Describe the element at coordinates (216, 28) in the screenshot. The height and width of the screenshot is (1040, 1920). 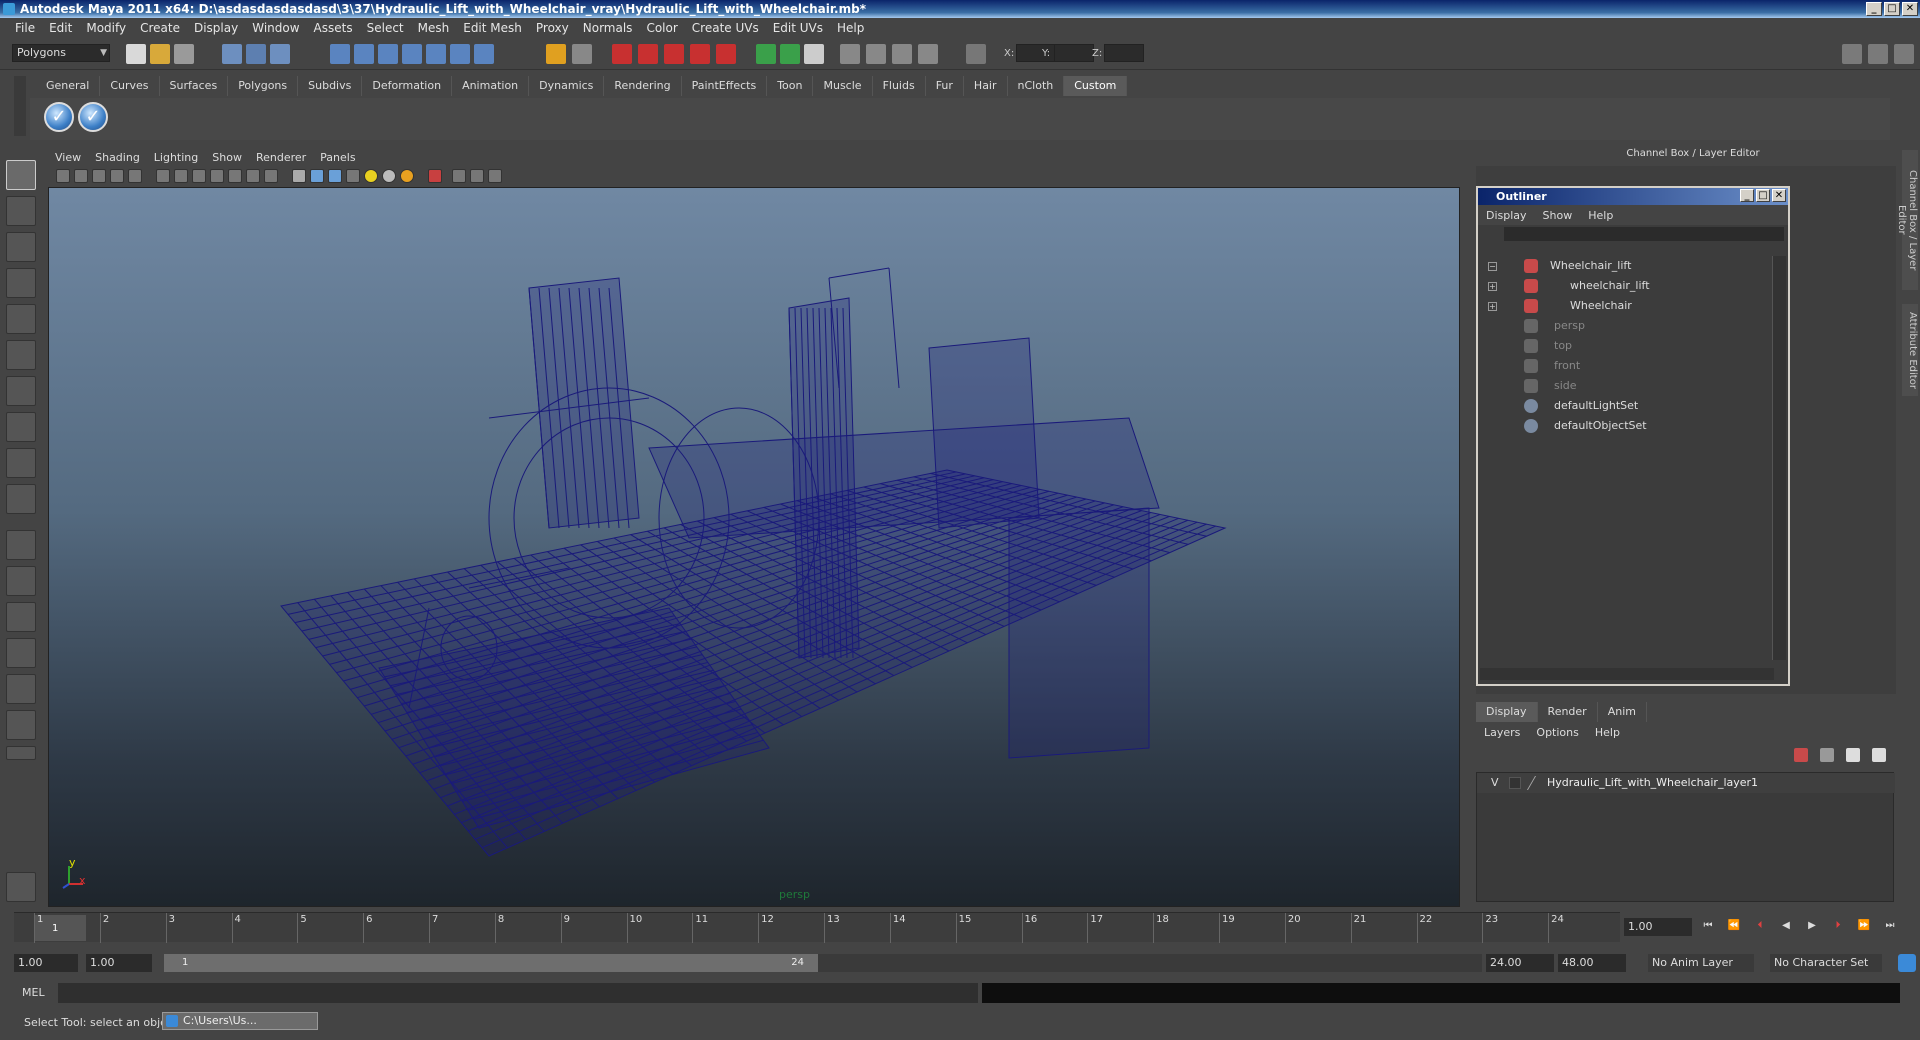
I see `menu-display: Display` at that location.